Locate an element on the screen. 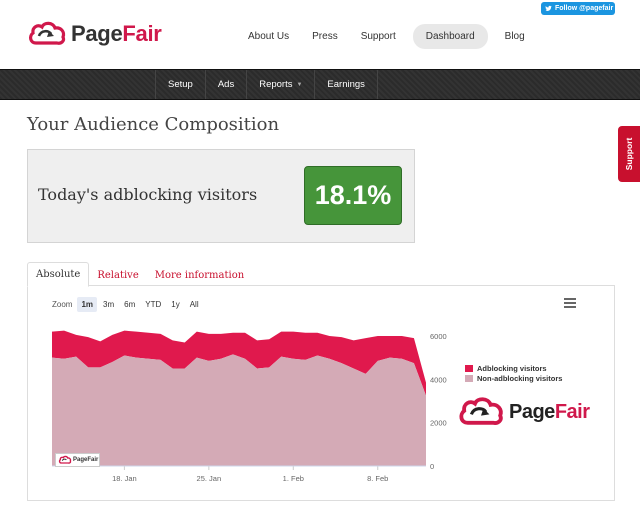 This screenshot has width=640, height=515. zoom-label: Zoom is located at coordinates (62, 304).